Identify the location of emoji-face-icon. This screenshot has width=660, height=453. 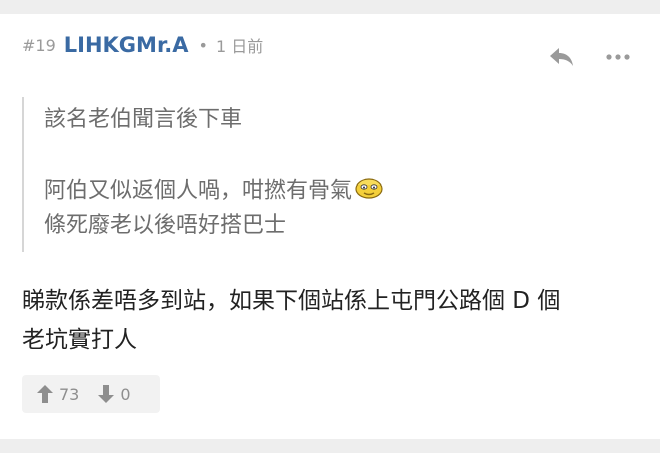
(369, 191).